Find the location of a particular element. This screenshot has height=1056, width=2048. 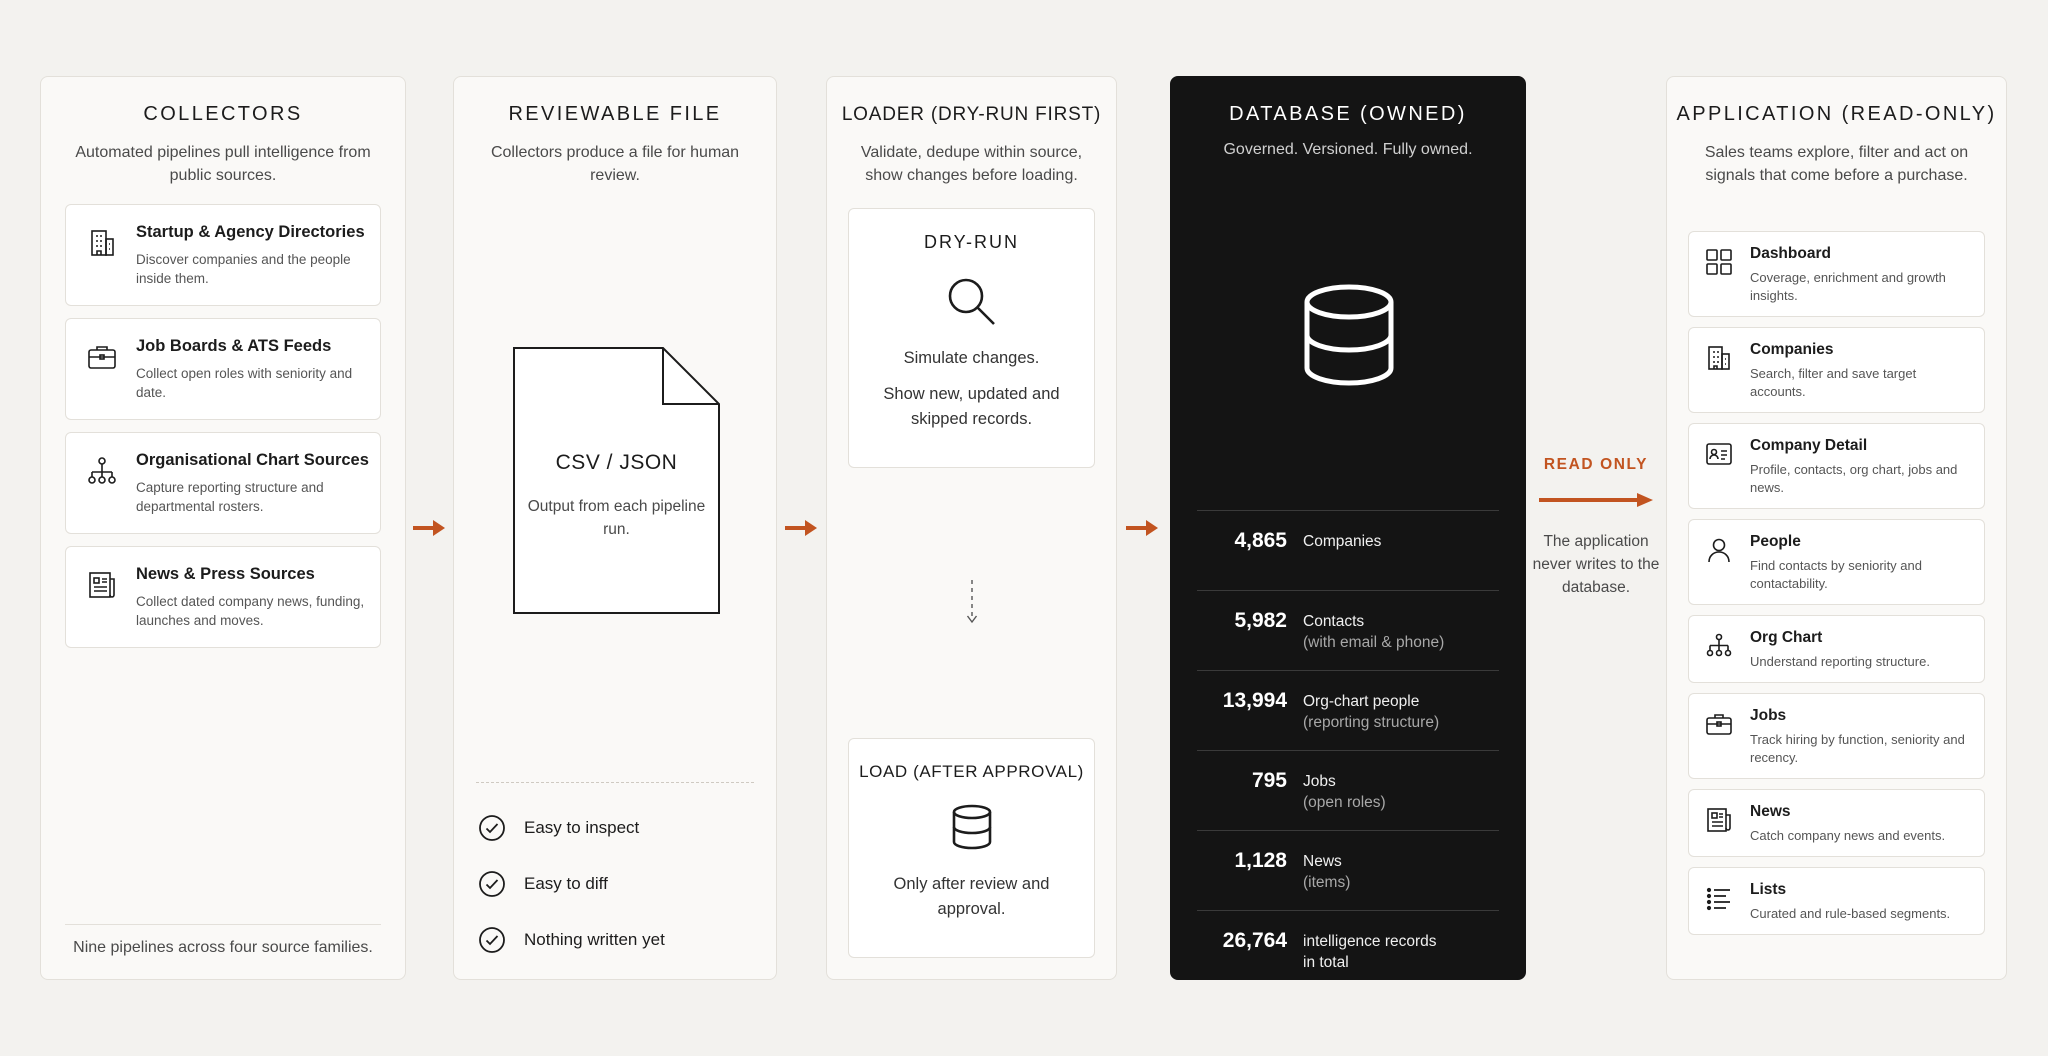

dry-run-line2: Show new, updated and skipped records. is located at coordinates (971, 406).